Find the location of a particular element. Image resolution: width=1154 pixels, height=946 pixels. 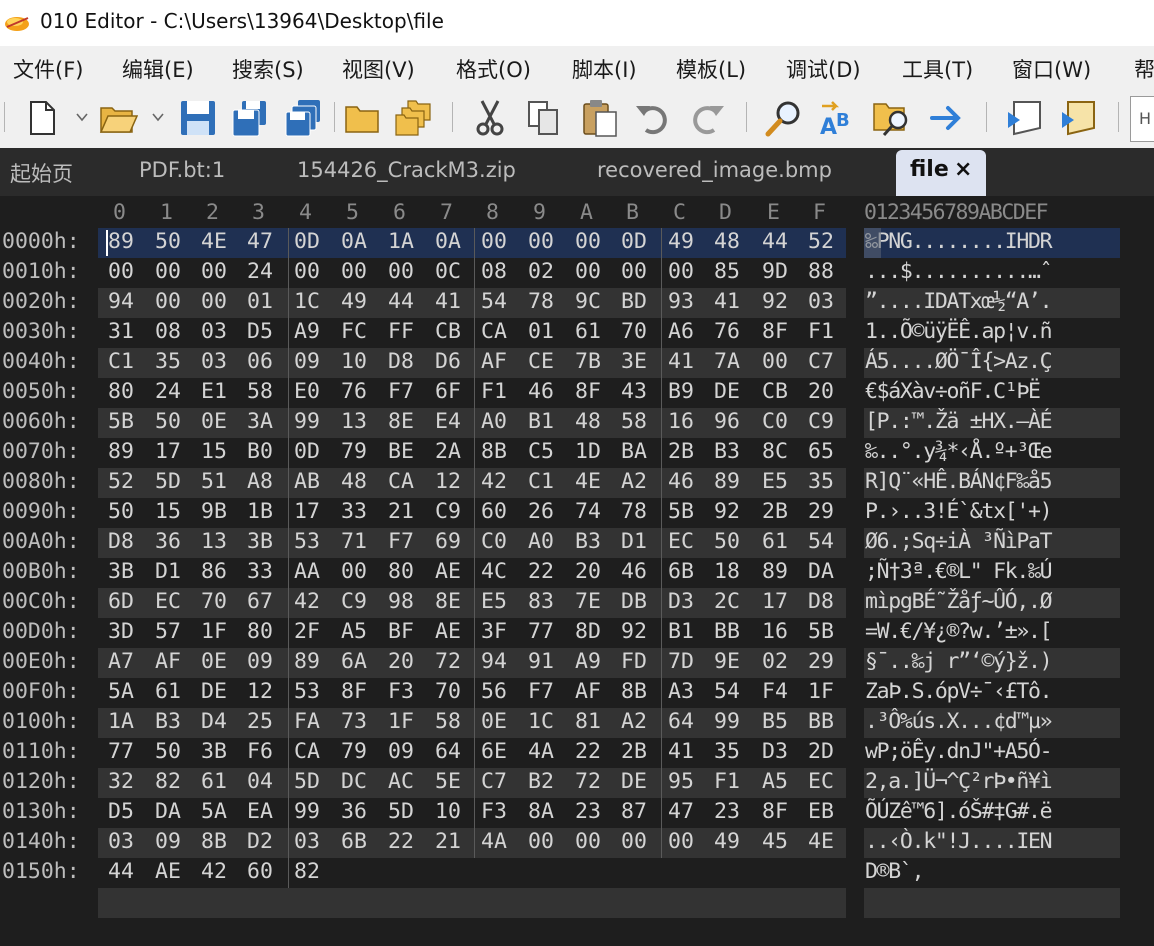

run-script-icon is located at coordinates (1026, 118).